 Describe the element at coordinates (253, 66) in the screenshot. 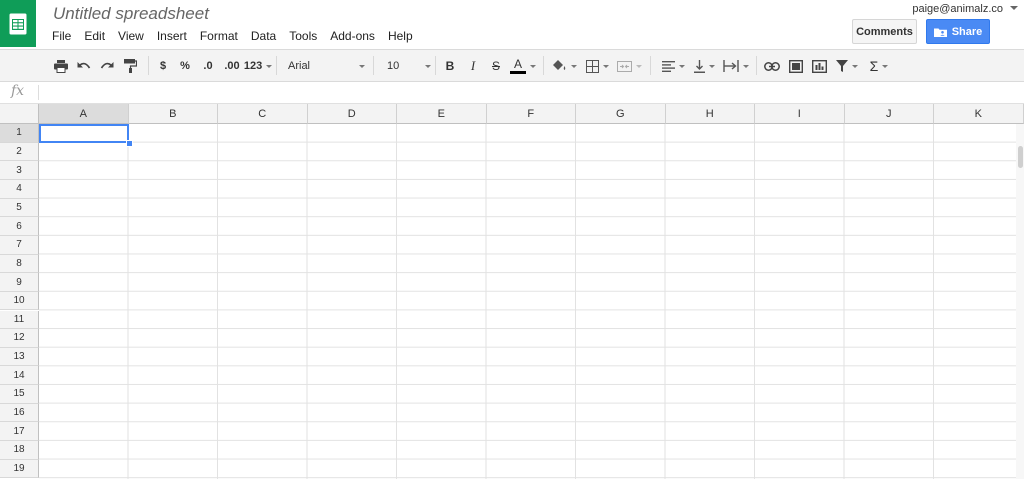

I see `more-formats-label: 123` at that location.